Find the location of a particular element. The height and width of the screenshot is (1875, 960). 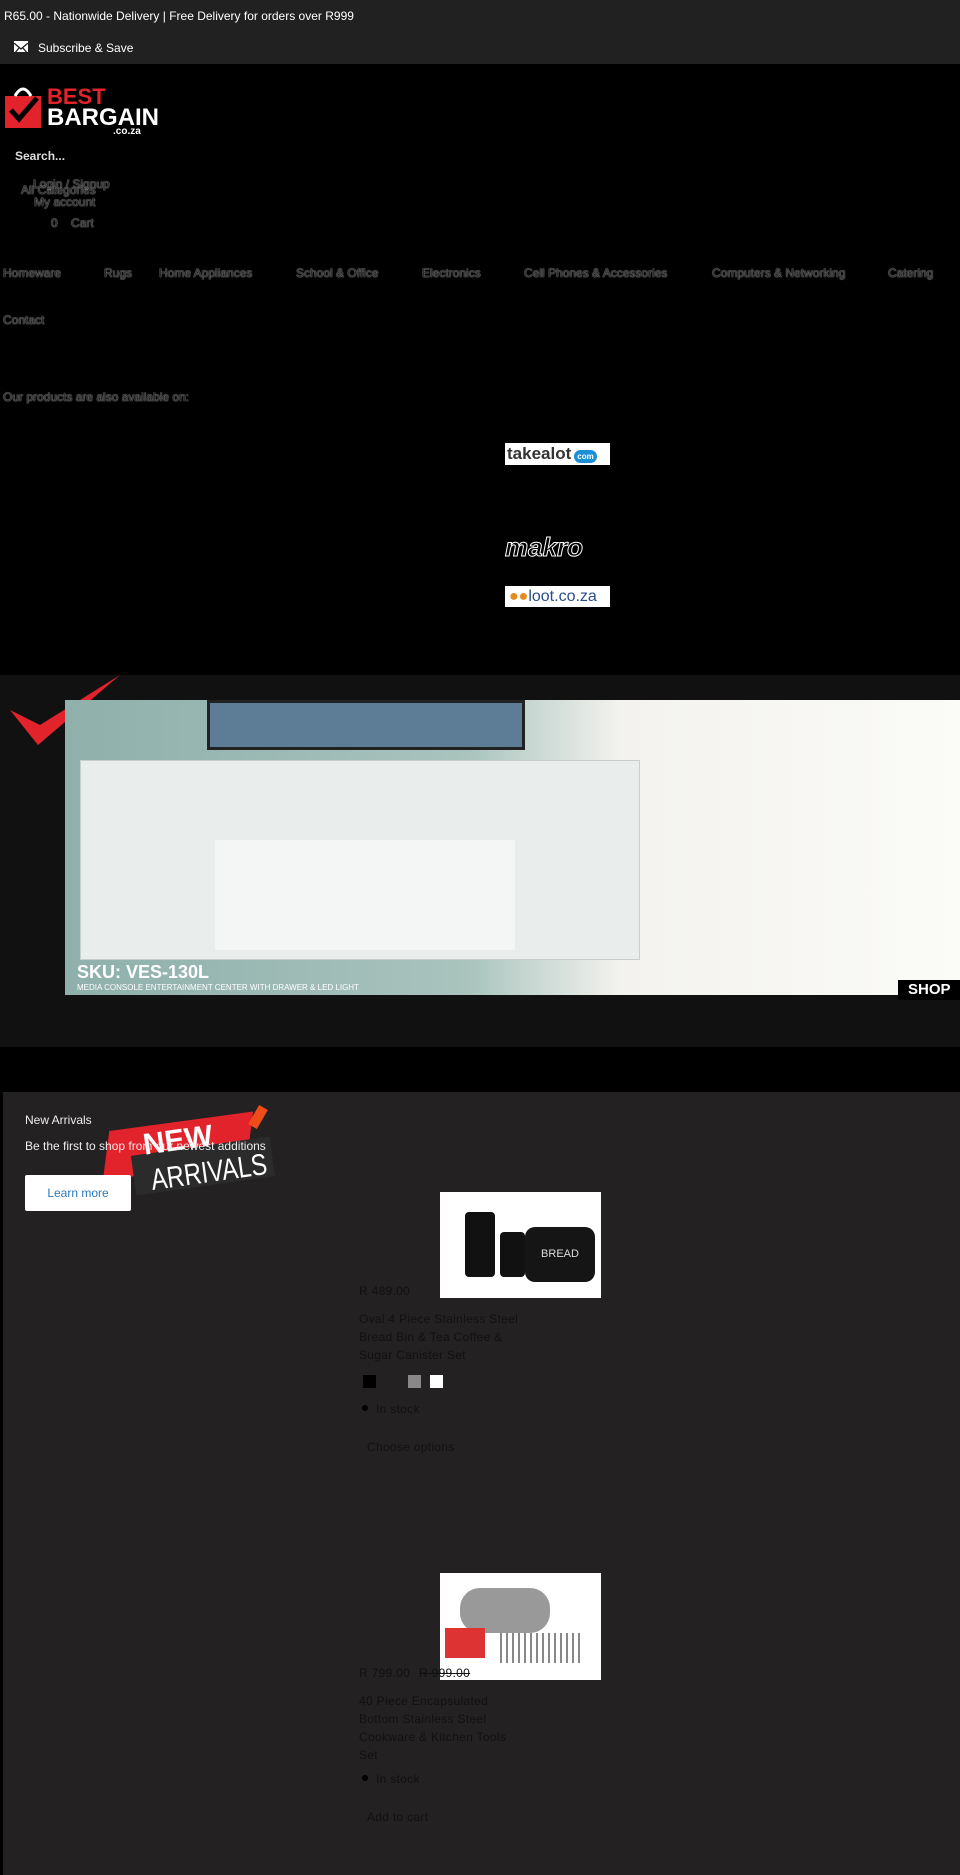

add-to-cart-button: Add to cart is located at coordinates (397, 1817).